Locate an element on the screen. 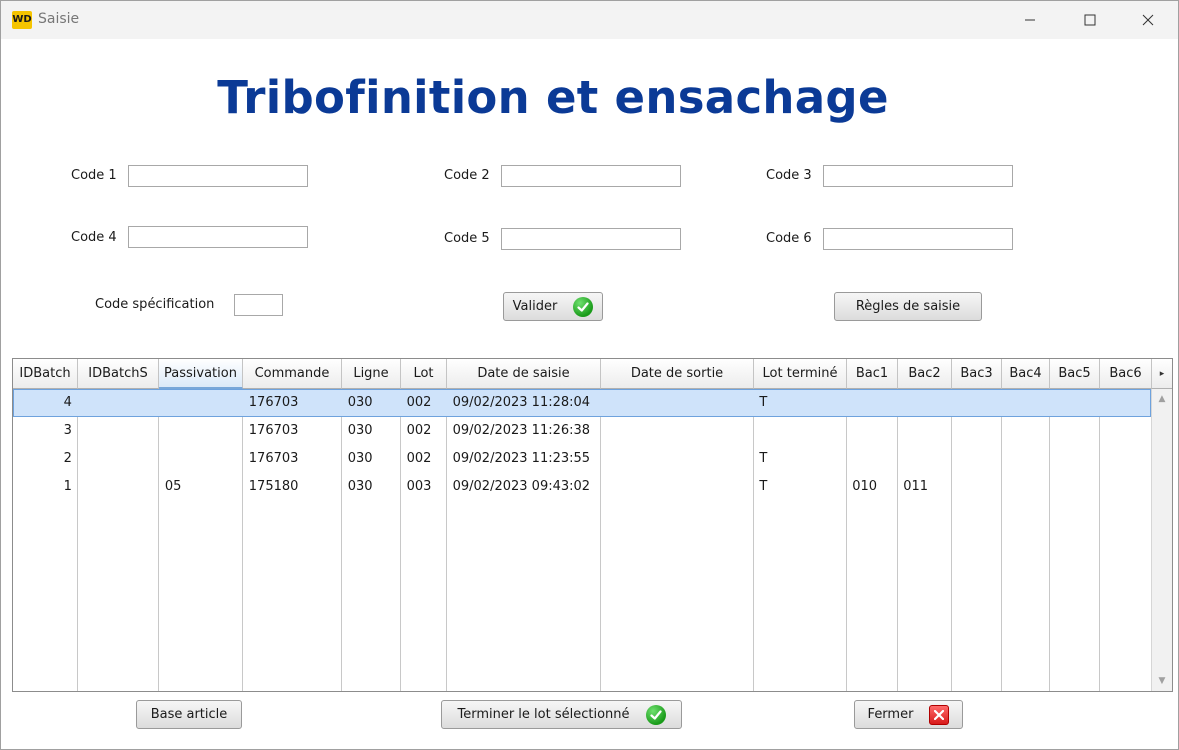 This screenshot has height=750, width=1179. vertical-scrollbar: ▲ ▼ is located at coordinates (1161, 525).